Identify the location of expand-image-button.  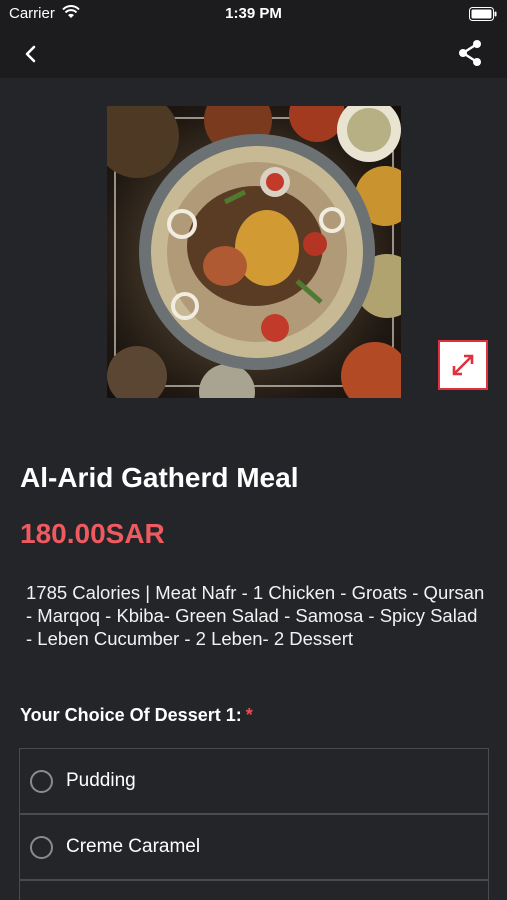
(463, 365).